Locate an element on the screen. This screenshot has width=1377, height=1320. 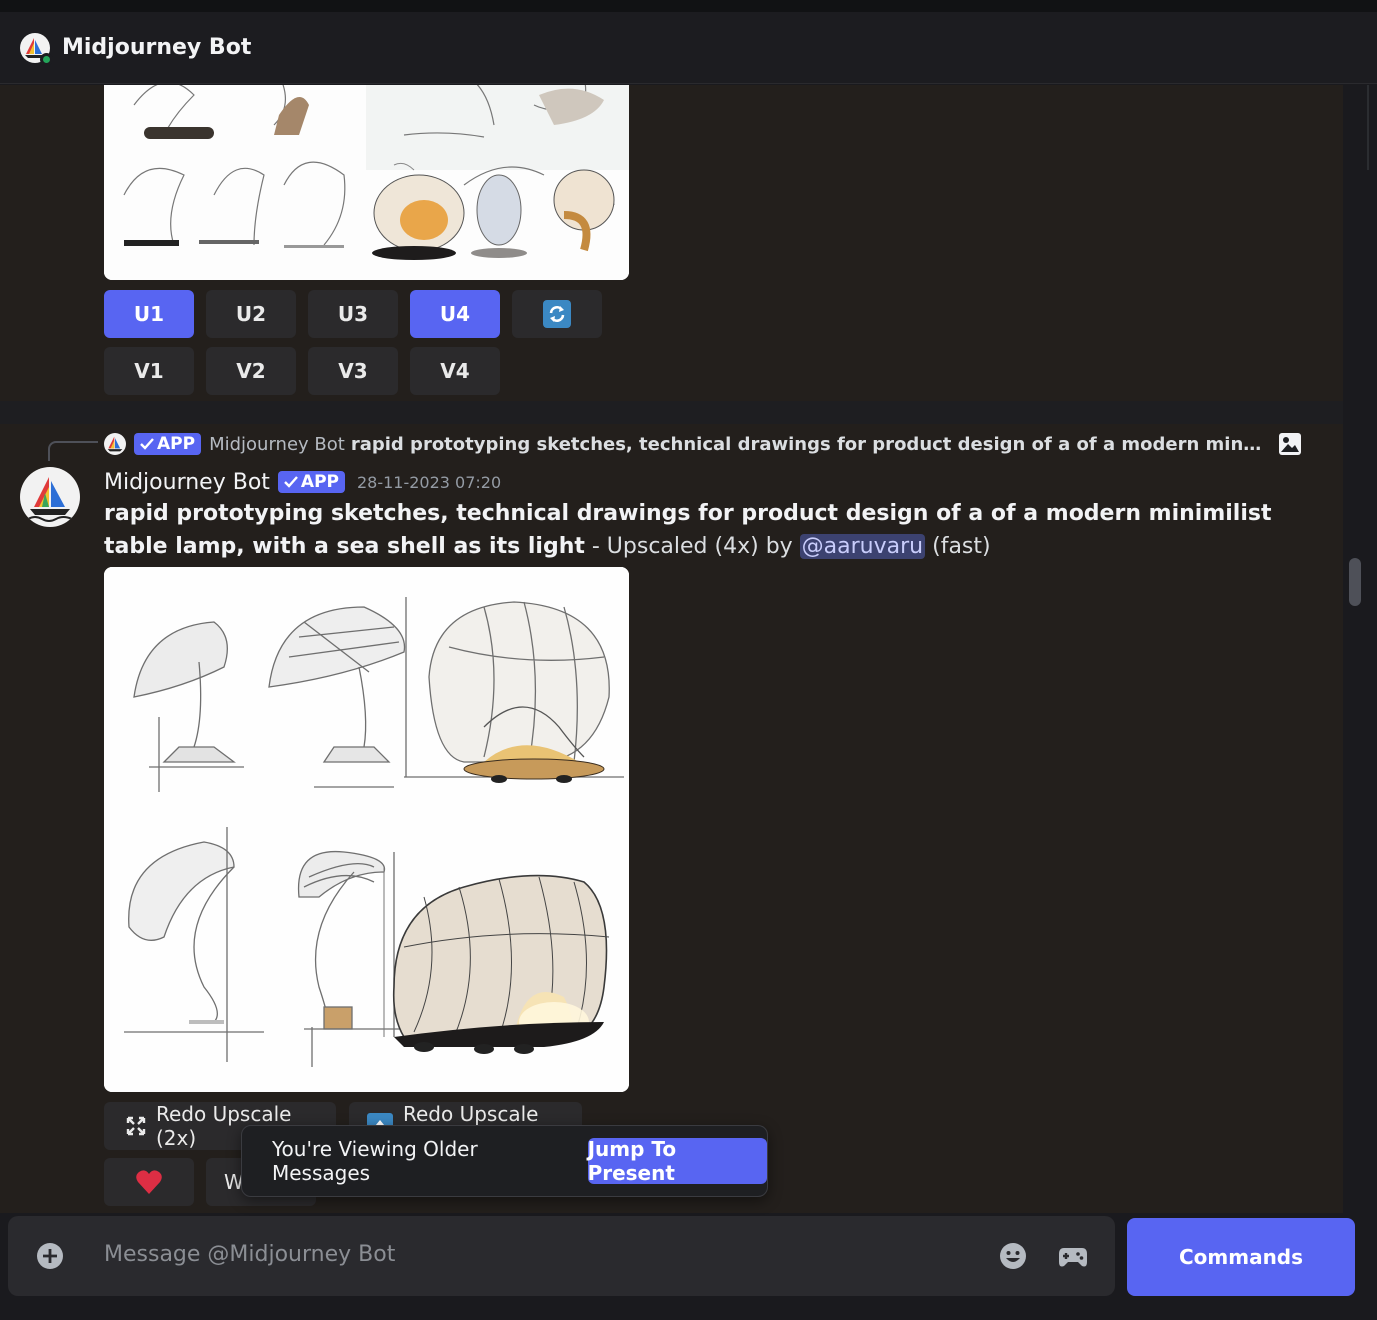
message-header: Midjourney Bot APP 28-11-2023 07:20 is located at coordinates (302, 482).